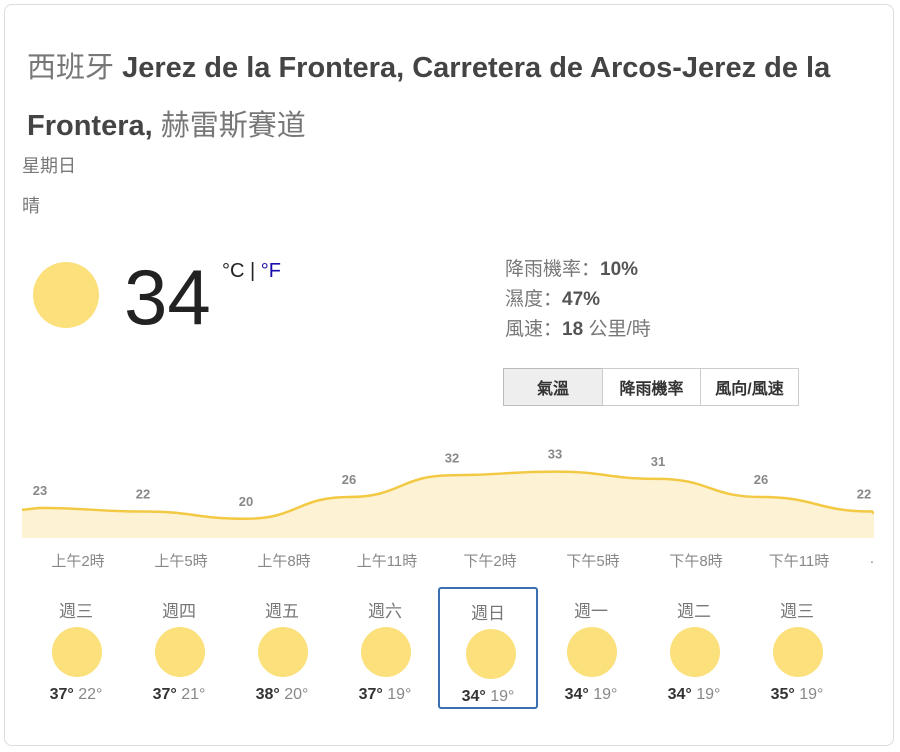  I want to click on unit-switch: °C | °F, so click(251, 271).